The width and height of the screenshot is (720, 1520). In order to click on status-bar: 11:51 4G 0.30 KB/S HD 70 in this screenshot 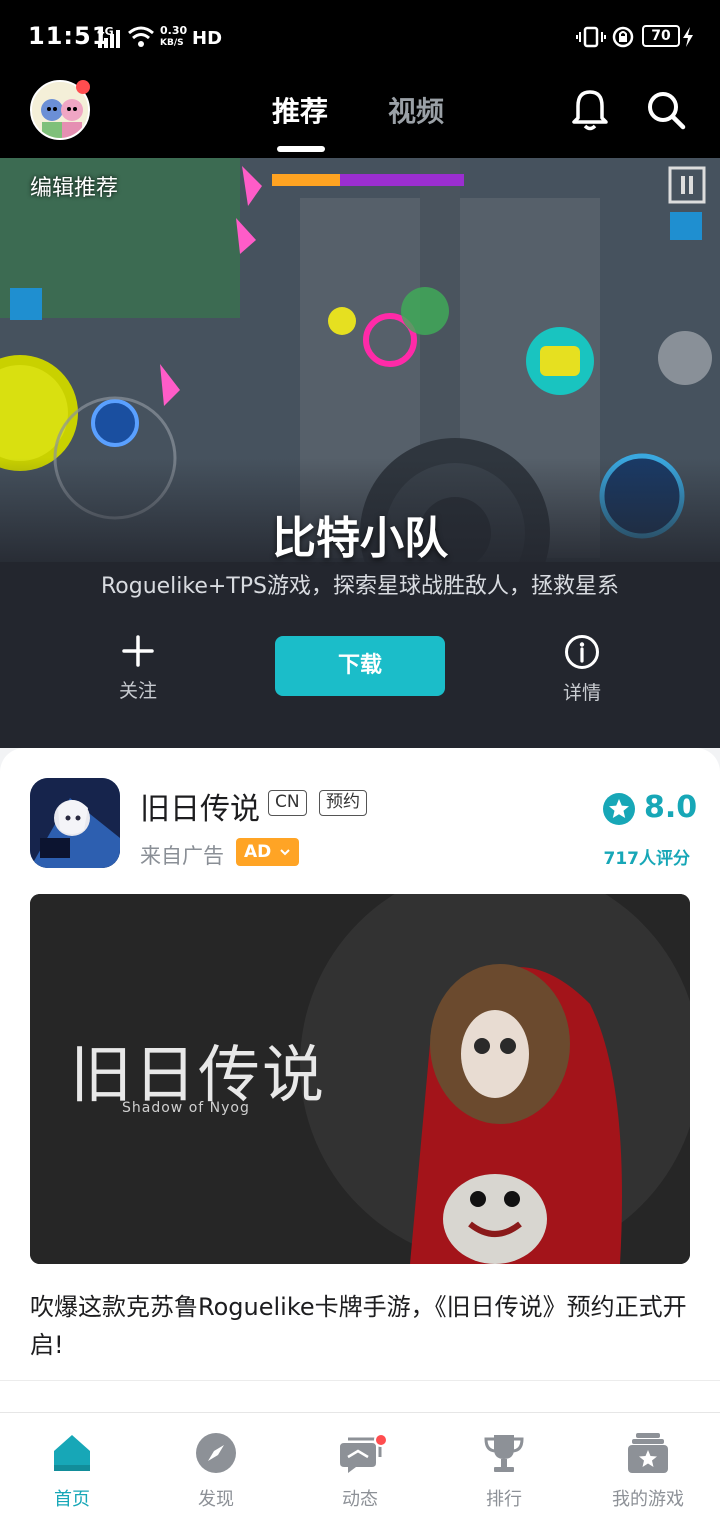, I will do `click(360, 37)`.